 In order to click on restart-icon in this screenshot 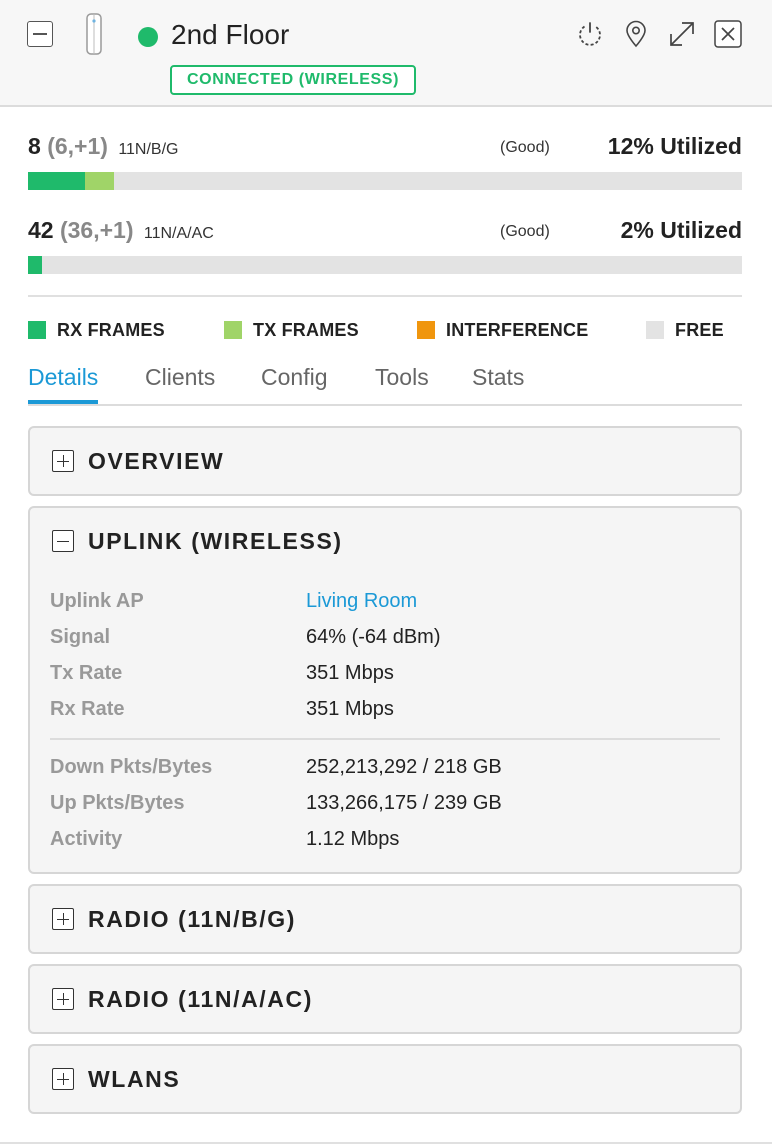, I will do `click(590, 34)`.